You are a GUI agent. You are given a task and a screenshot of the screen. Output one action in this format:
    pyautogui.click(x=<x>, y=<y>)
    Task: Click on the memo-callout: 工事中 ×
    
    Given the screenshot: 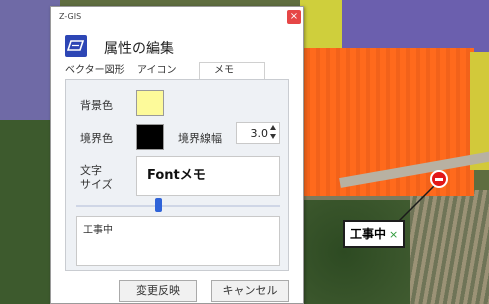 What is the action you would take?
    pyautogui.click(x=374, y=234)
    